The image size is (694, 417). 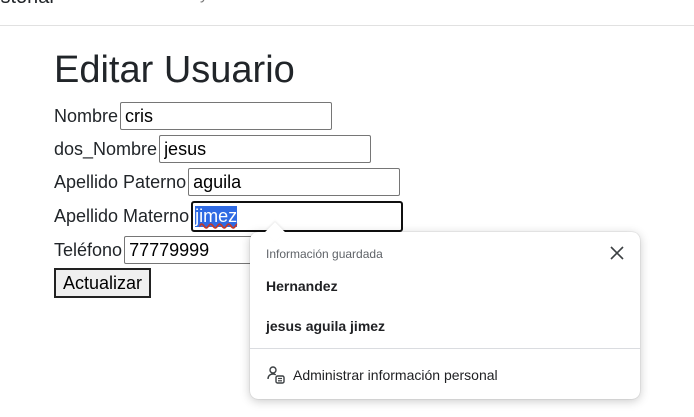 What do you see at coordinates (347, 13) in the screenshot?
I see `top-navbar: istorial y` at bounding box center [347, 13].